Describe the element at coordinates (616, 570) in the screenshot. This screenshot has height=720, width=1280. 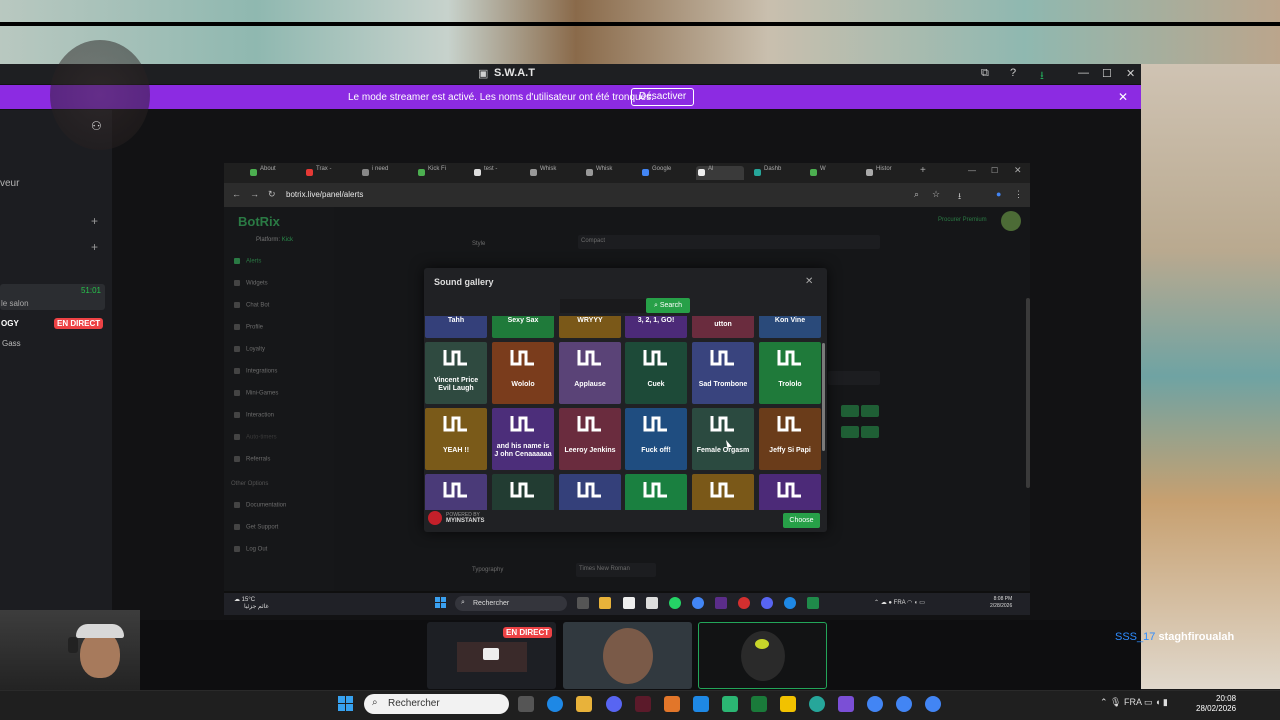
I see `typography-select: Times New Roman` at that location.